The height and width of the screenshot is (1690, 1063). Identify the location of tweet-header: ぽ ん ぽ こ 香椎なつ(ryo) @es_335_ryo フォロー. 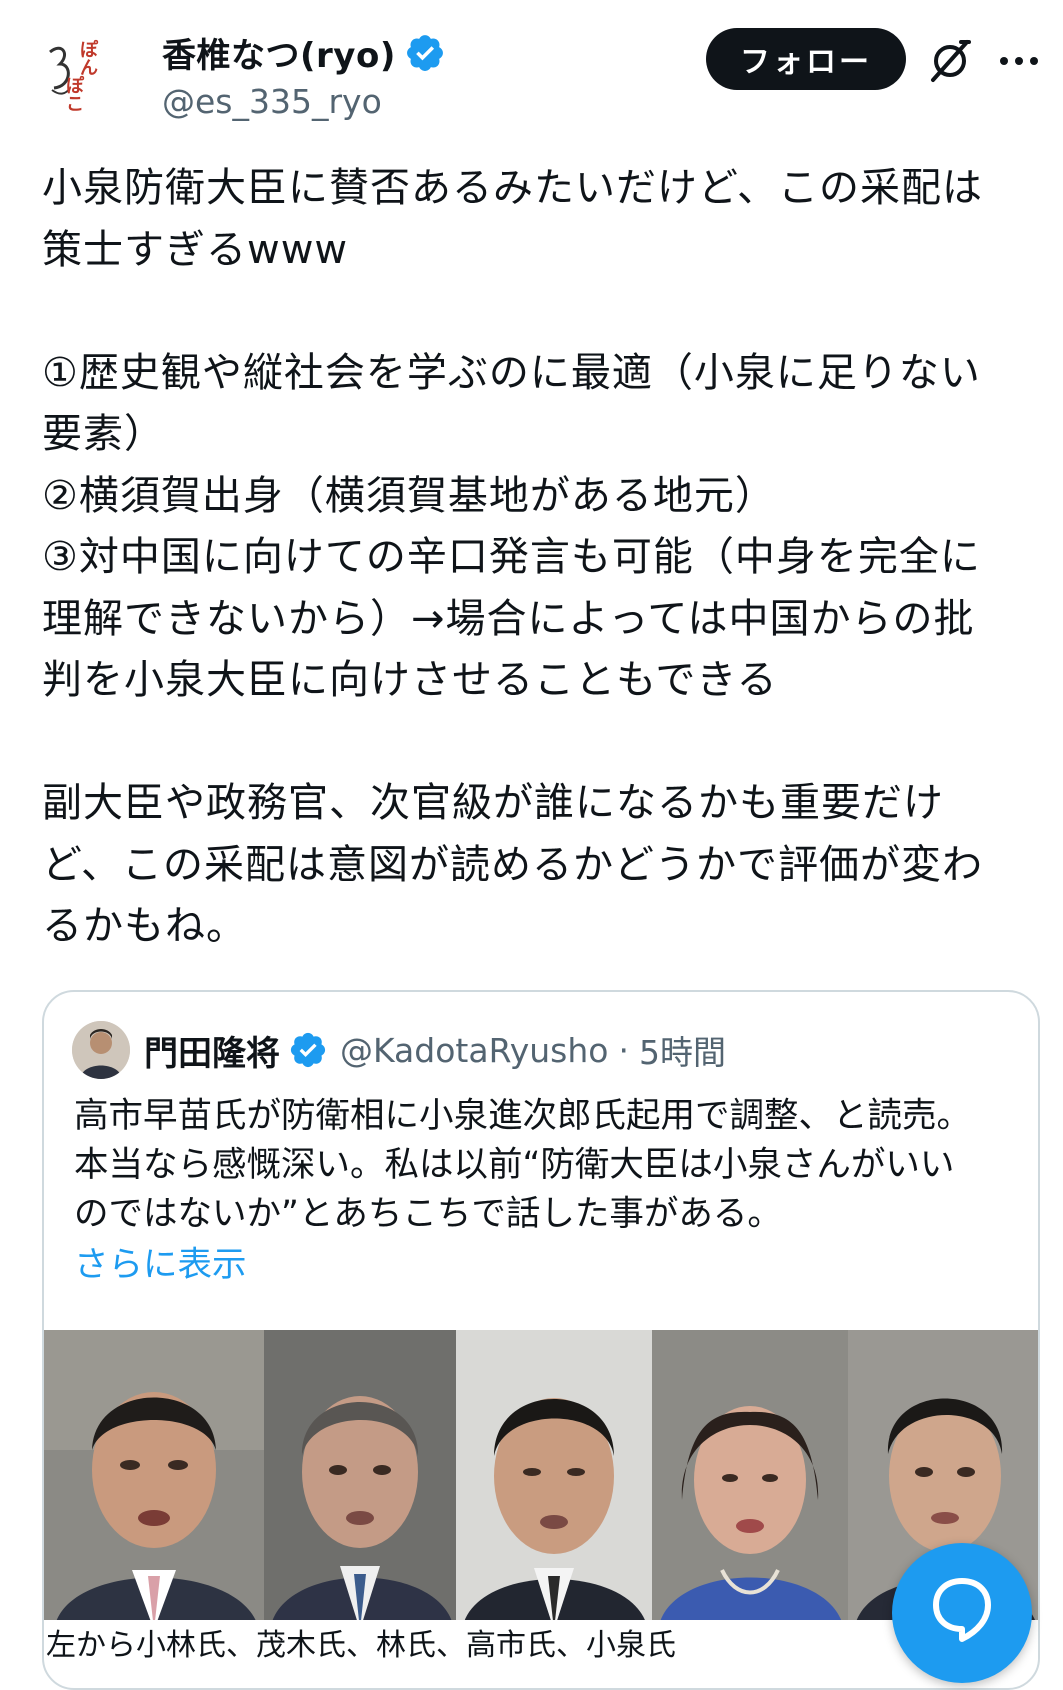
(531, 70).